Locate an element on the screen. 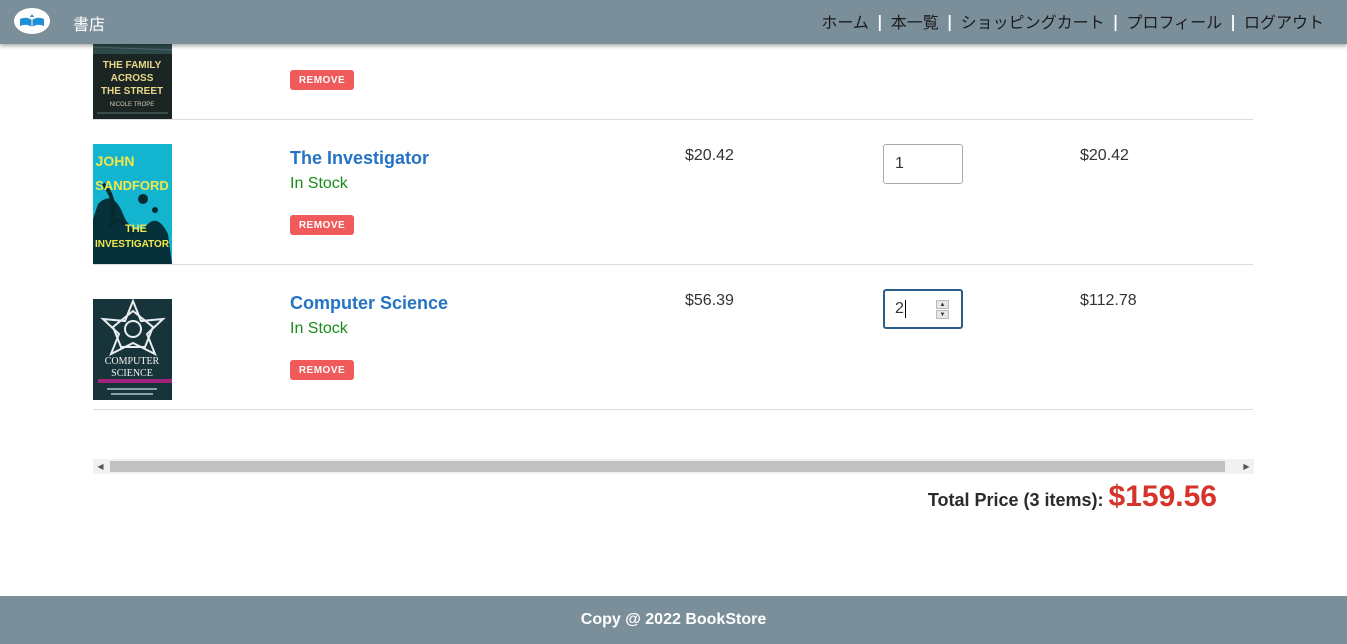 The width and height of the screenshot is (1347, 644). nav-book-list: 本一覧 is located at coordinates (915, 21).